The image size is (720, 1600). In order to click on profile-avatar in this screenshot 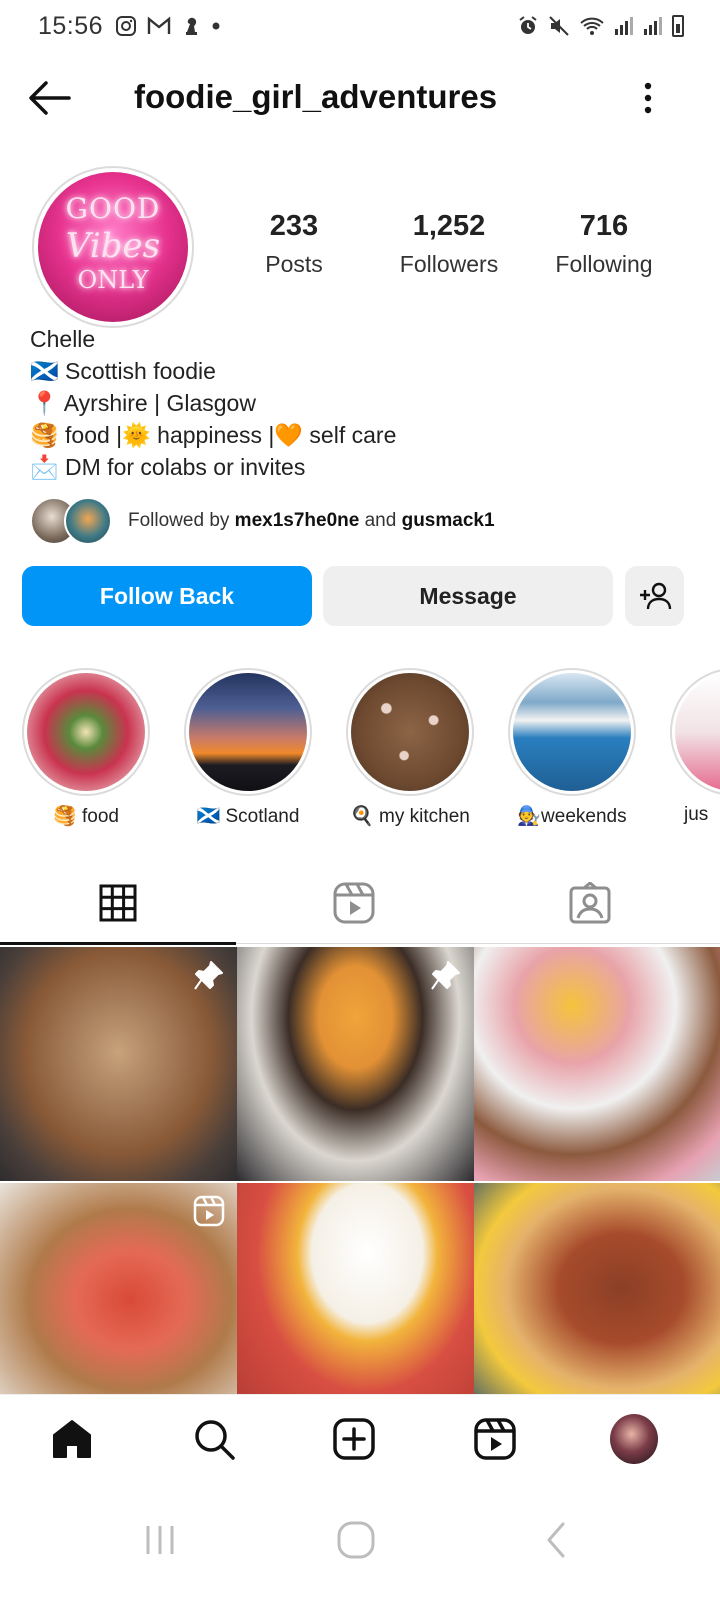, I will do `click(634, 1439)`.